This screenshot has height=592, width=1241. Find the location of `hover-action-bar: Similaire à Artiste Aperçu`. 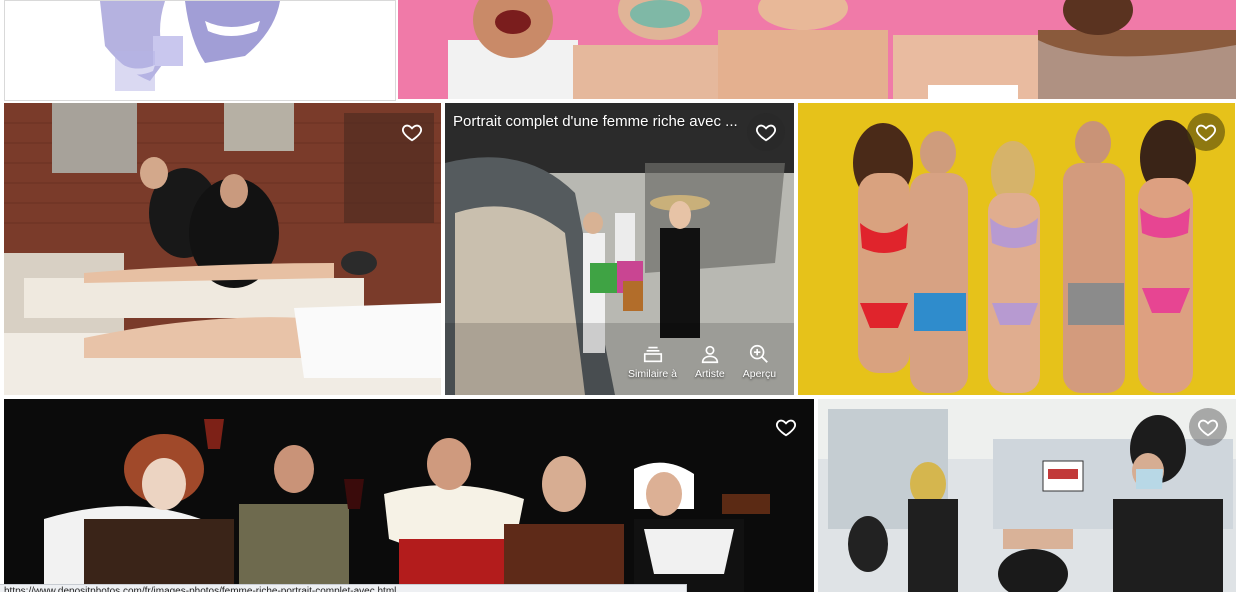

hover-action-bar: Similaire à Artiste Aperçu is located at coordinates (702, 361).